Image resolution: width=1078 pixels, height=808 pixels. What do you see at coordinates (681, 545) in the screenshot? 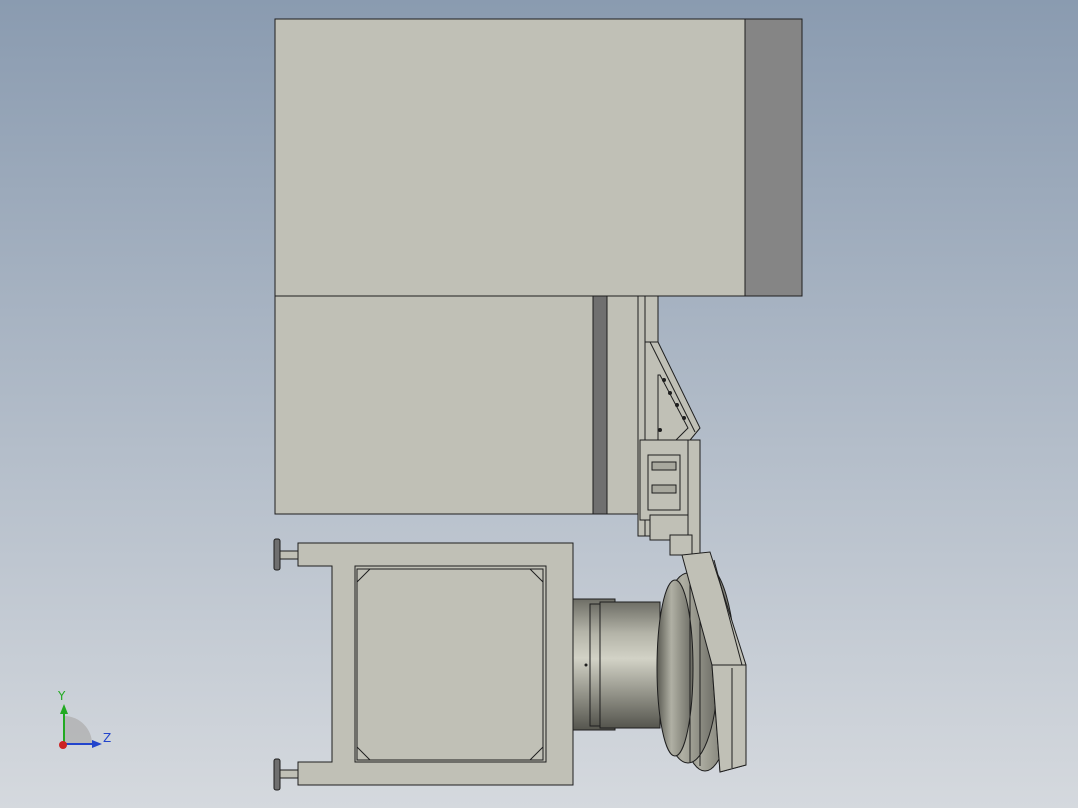
I see `carriage-link` at bounding box center [681, 545].